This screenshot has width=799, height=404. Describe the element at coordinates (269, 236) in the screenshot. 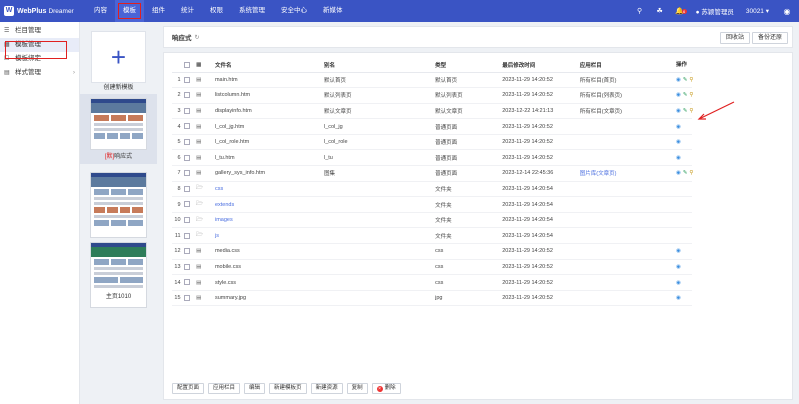

I see `file-name: js` at that location.